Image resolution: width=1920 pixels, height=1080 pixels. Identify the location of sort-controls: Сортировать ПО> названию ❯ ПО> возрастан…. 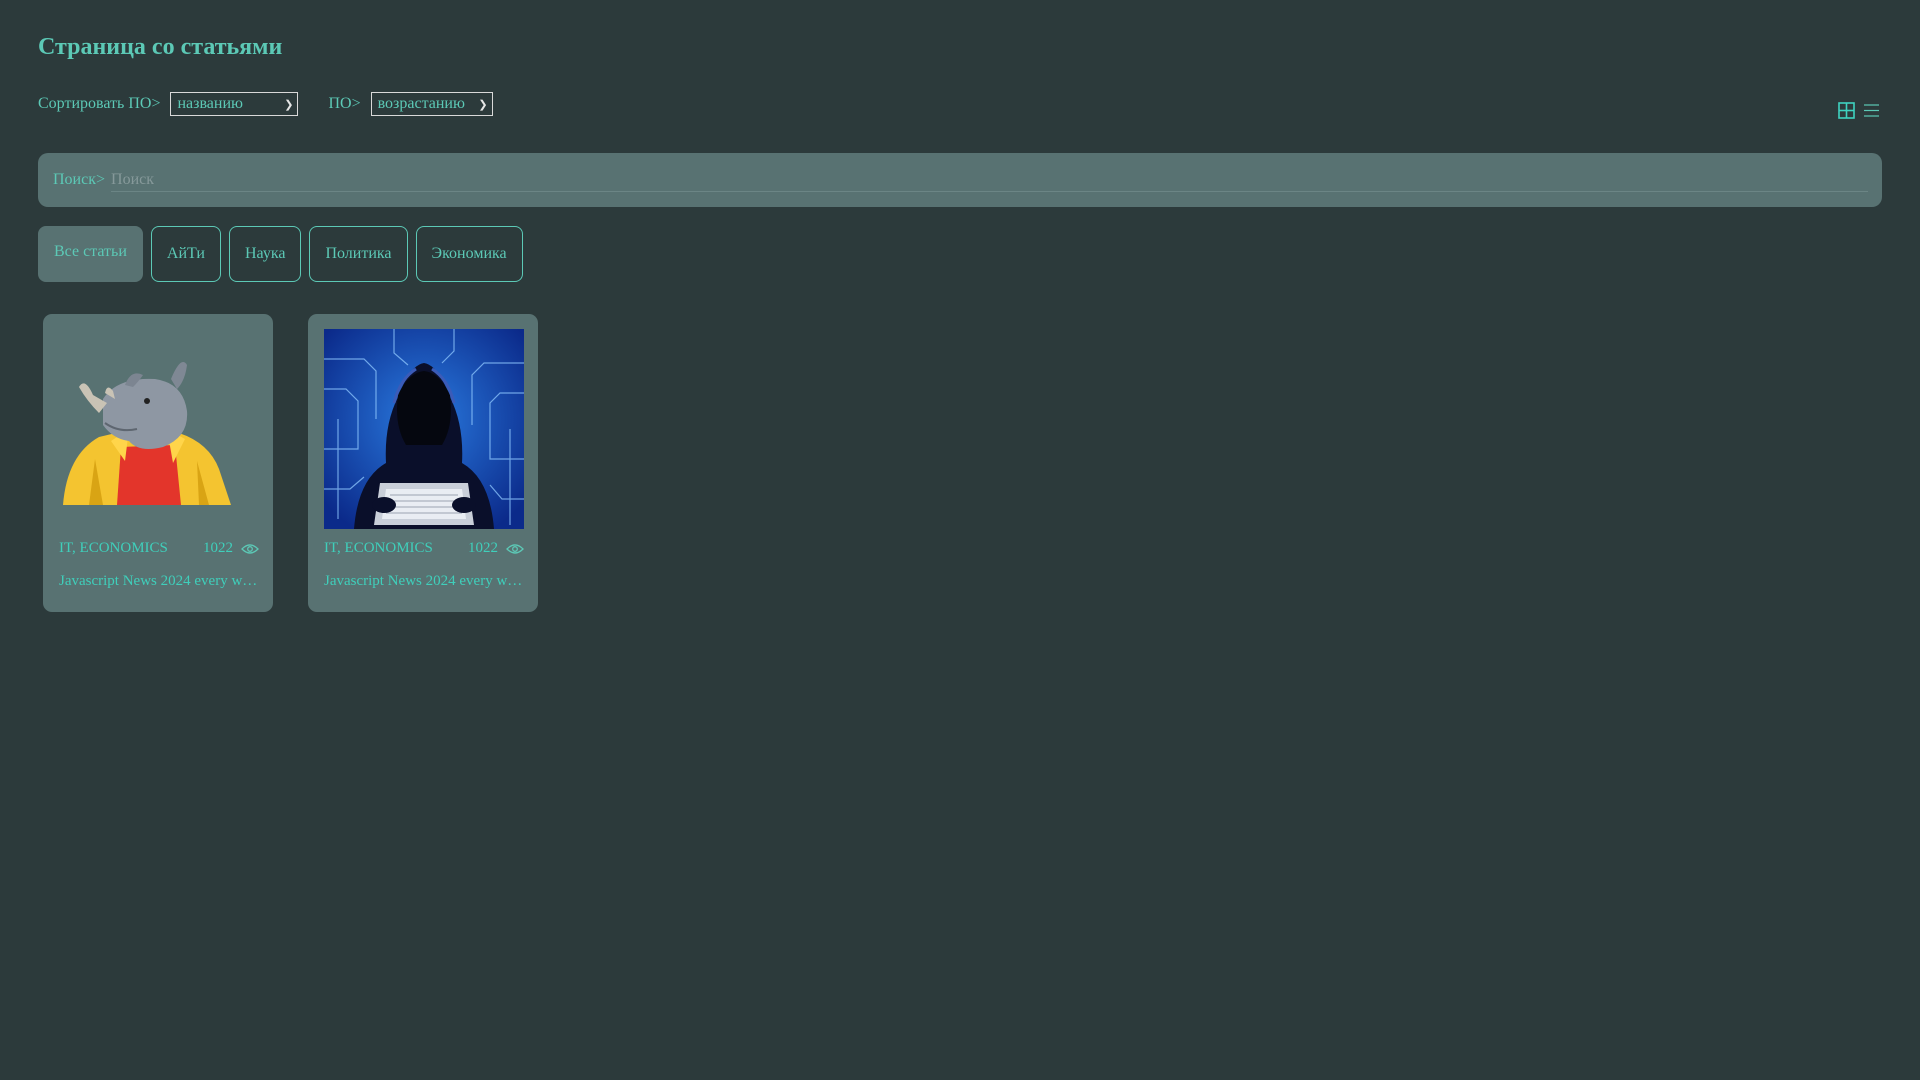
(265, 104).